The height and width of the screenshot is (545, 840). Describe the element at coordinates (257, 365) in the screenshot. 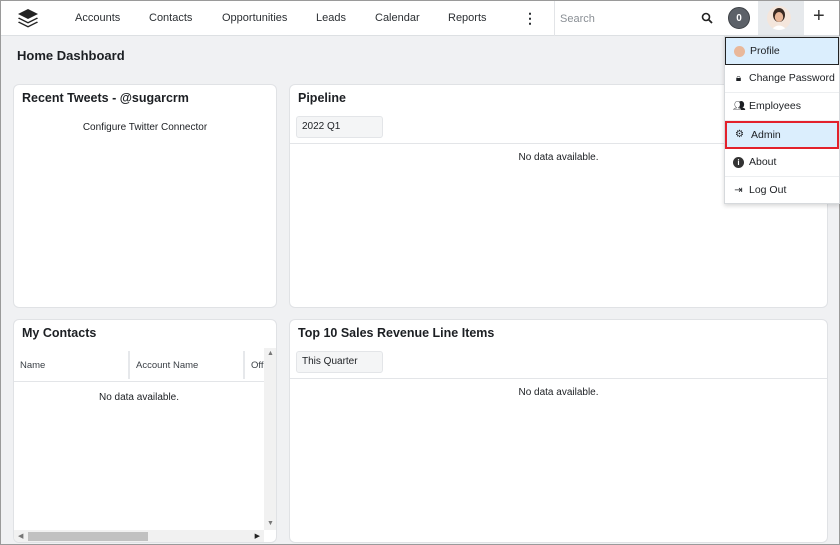

I see `column-office: Off` at that location.